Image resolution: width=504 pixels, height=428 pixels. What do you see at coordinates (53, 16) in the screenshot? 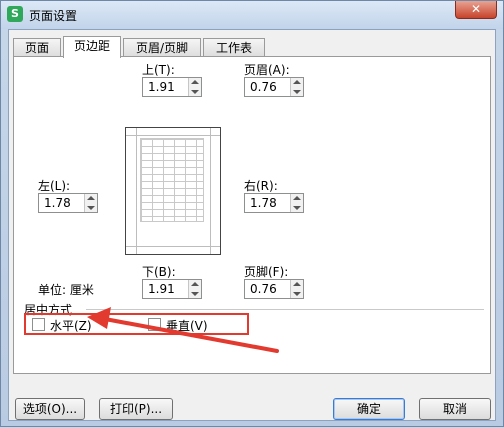
I see `window-title: 页面设置` at bounding box center [53, 16].